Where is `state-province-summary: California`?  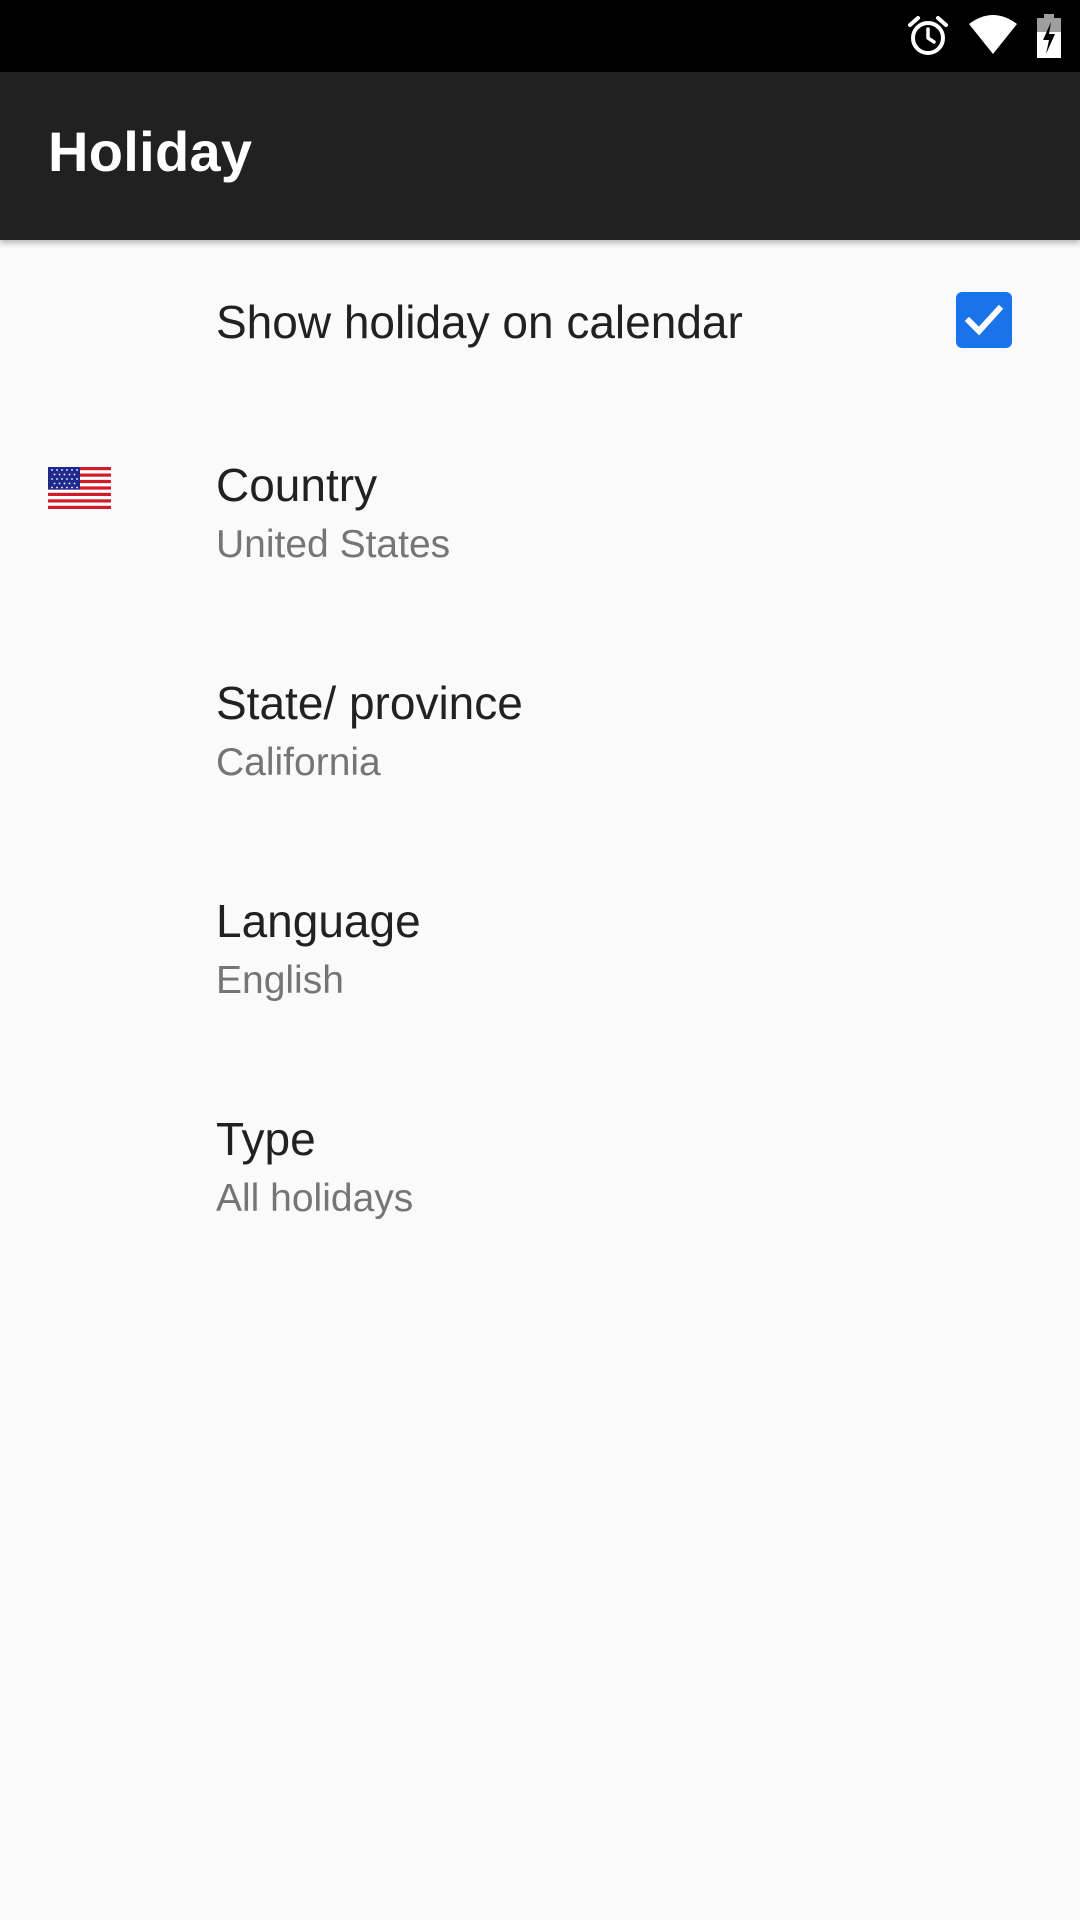 state-province-summary: California is located at coordinates (298, 762).